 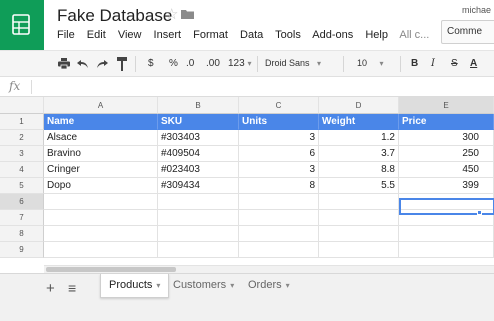 I want to click on menu-edit: Edit, so click(x=96, y=35).